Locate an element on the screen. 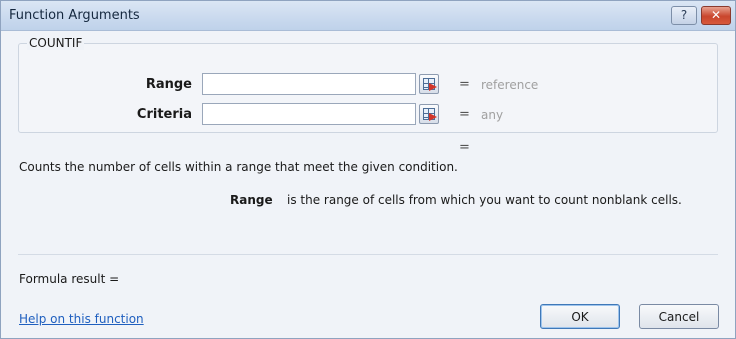 This screenshot has width=736, height=339. divider is located at coordinates (368, 254).